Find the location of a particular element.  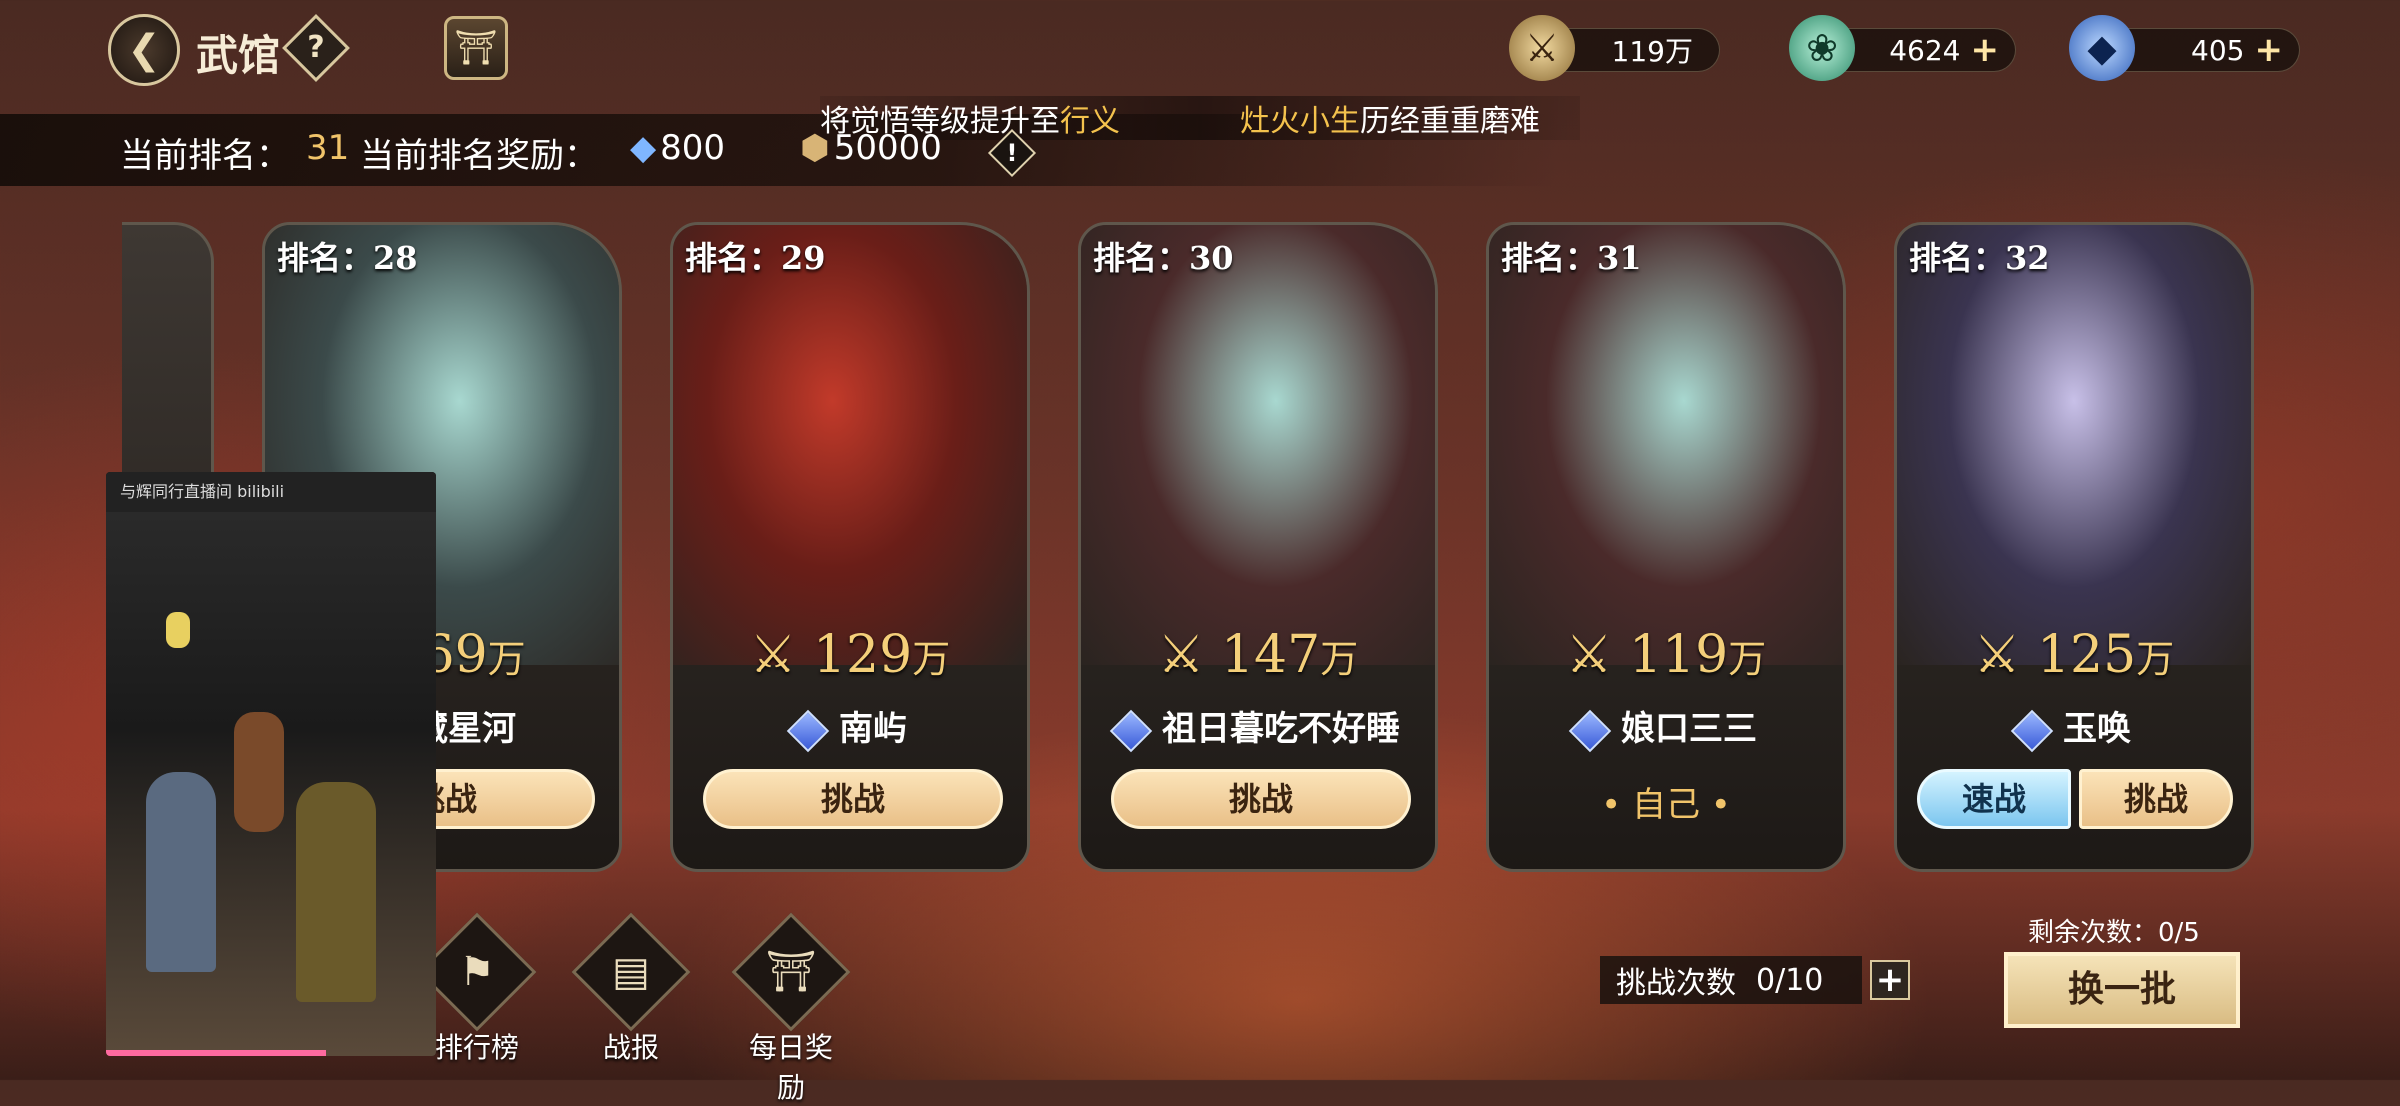

reward-crystal: ◆ 800 is located at coordinates (678, 148).